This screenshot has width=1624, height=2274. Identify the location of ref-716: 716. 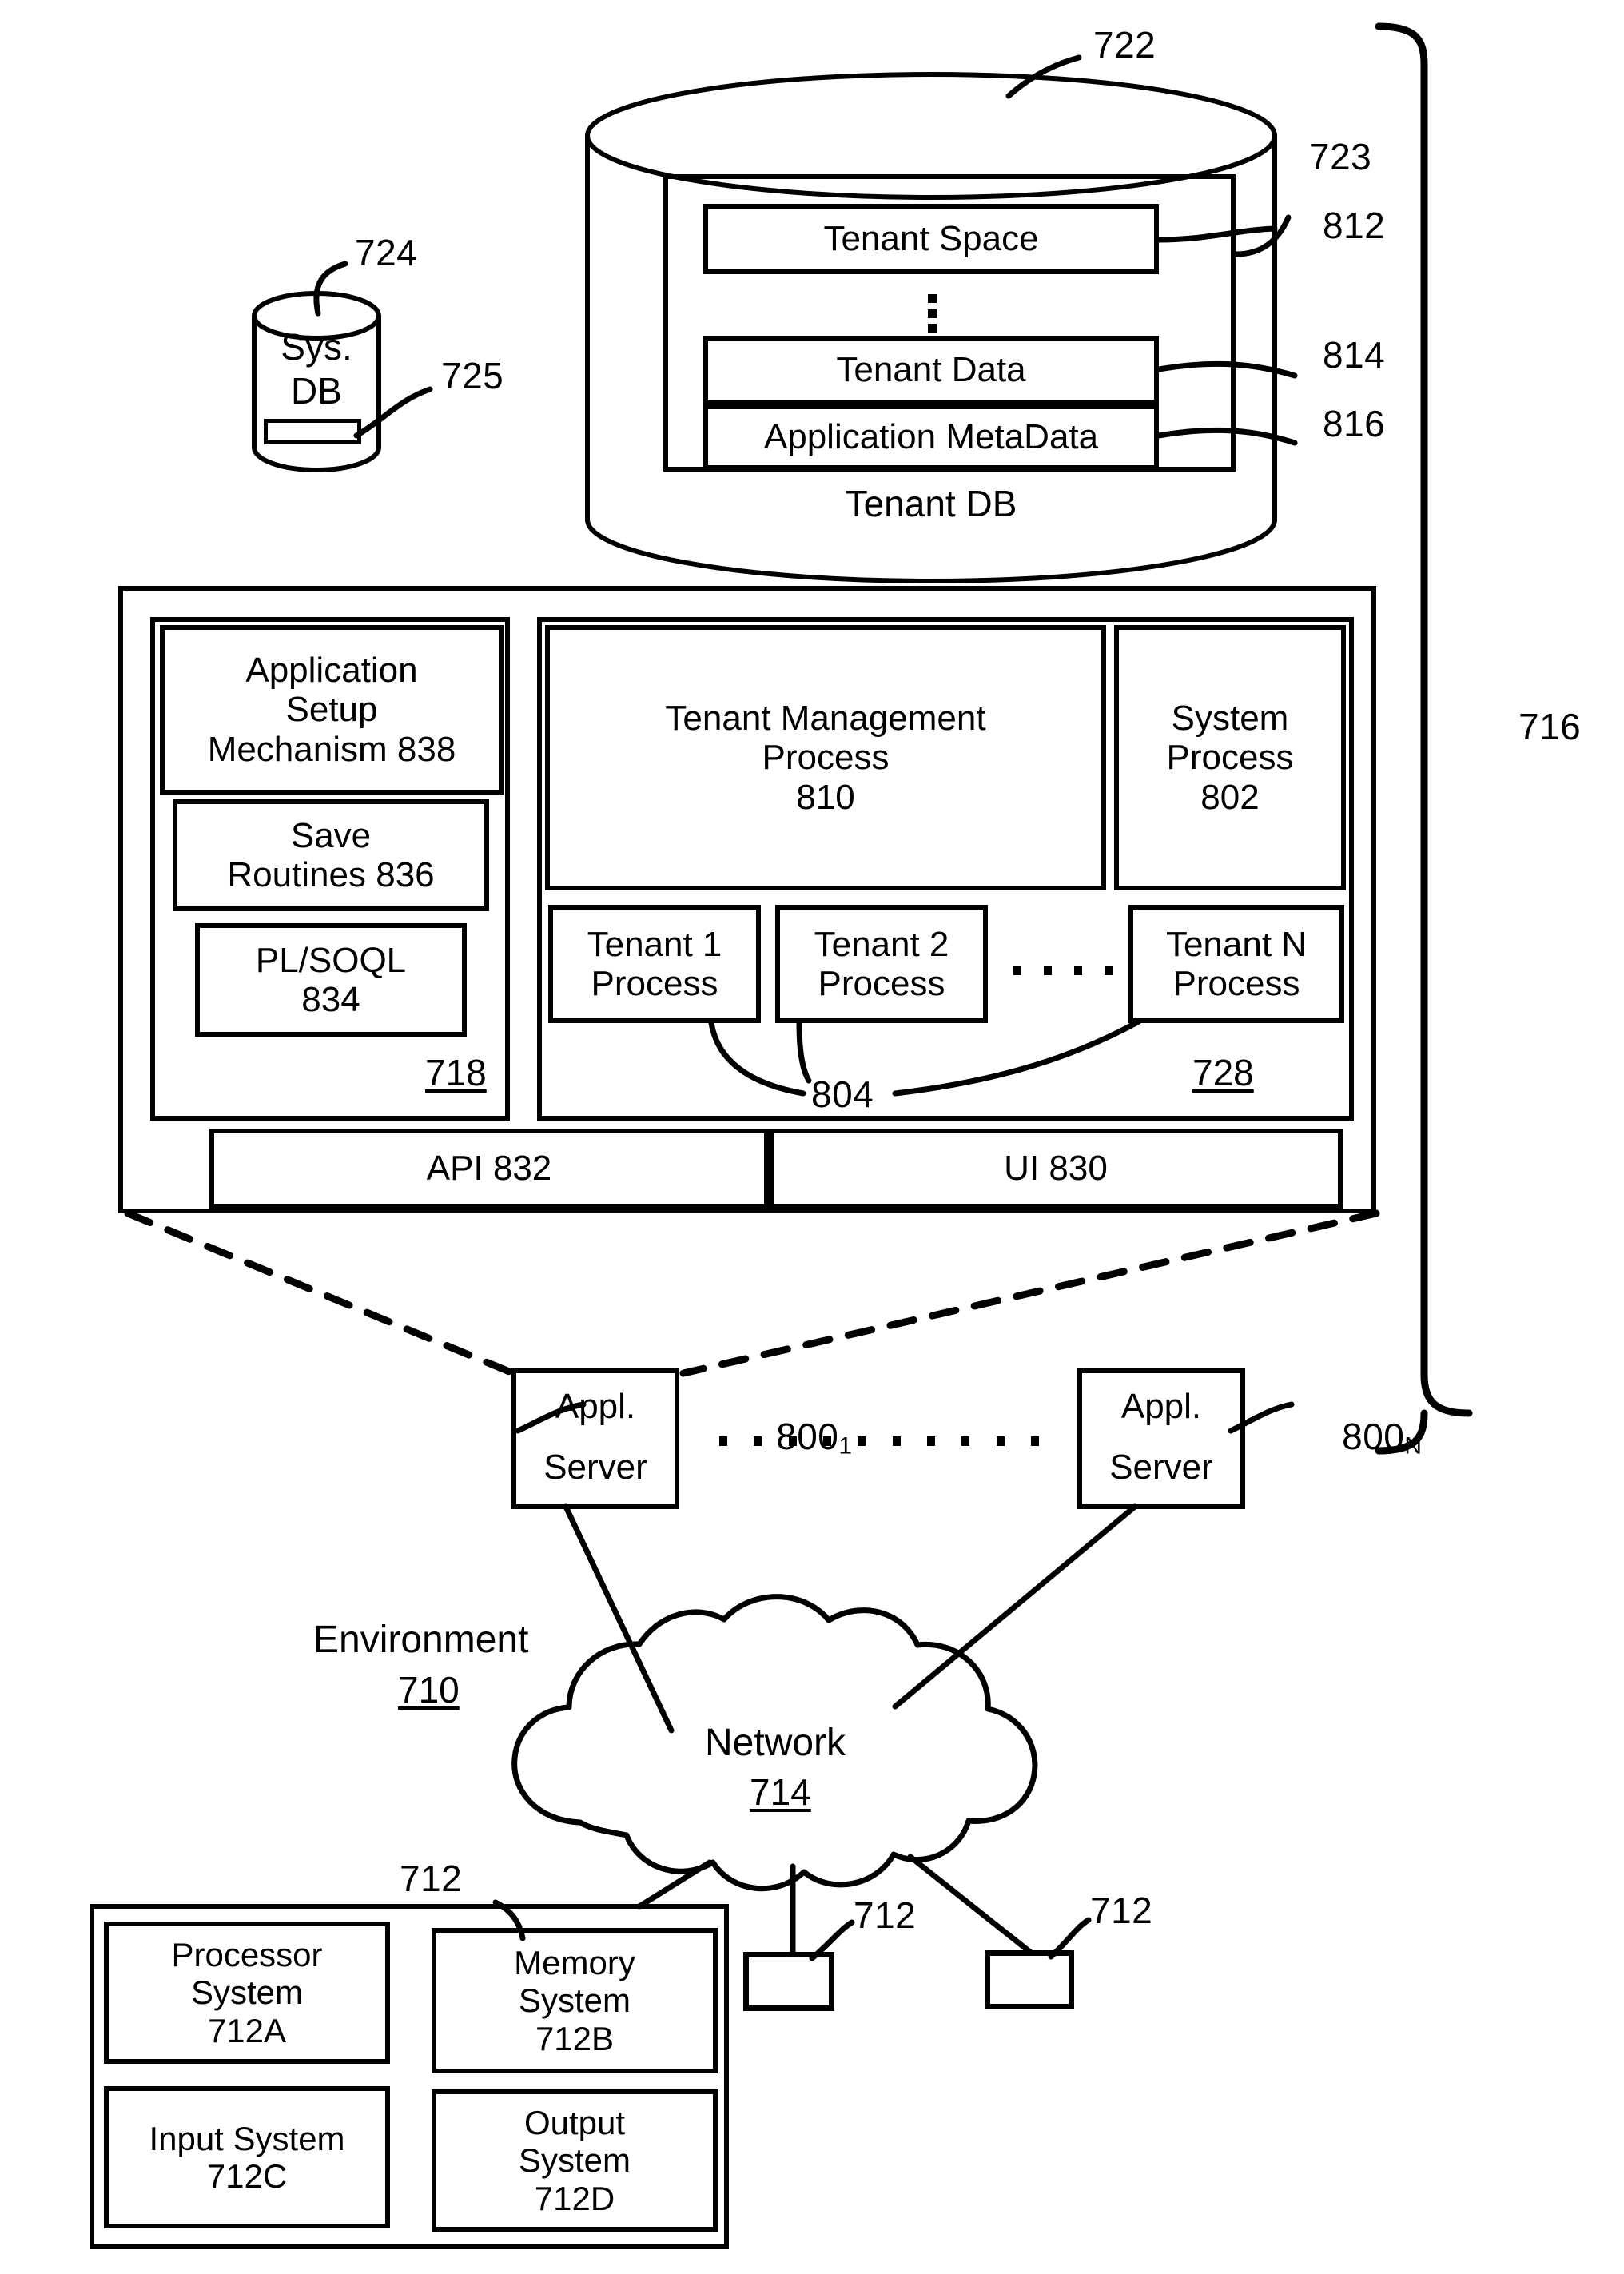
(1550, 726).